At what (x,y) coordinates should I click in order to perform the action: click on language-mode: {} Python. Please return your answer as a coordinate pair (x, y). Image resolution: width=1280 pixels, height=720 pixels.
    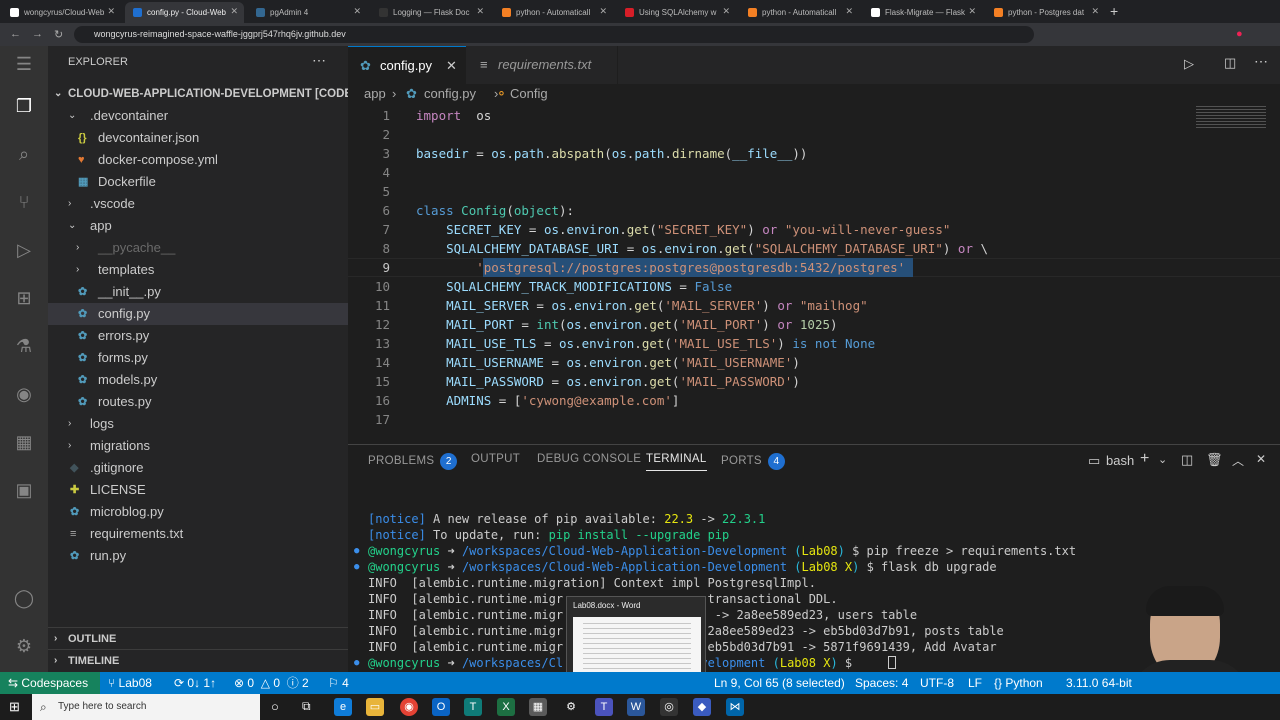
    Looking at the image, I should click on (1018, 683).